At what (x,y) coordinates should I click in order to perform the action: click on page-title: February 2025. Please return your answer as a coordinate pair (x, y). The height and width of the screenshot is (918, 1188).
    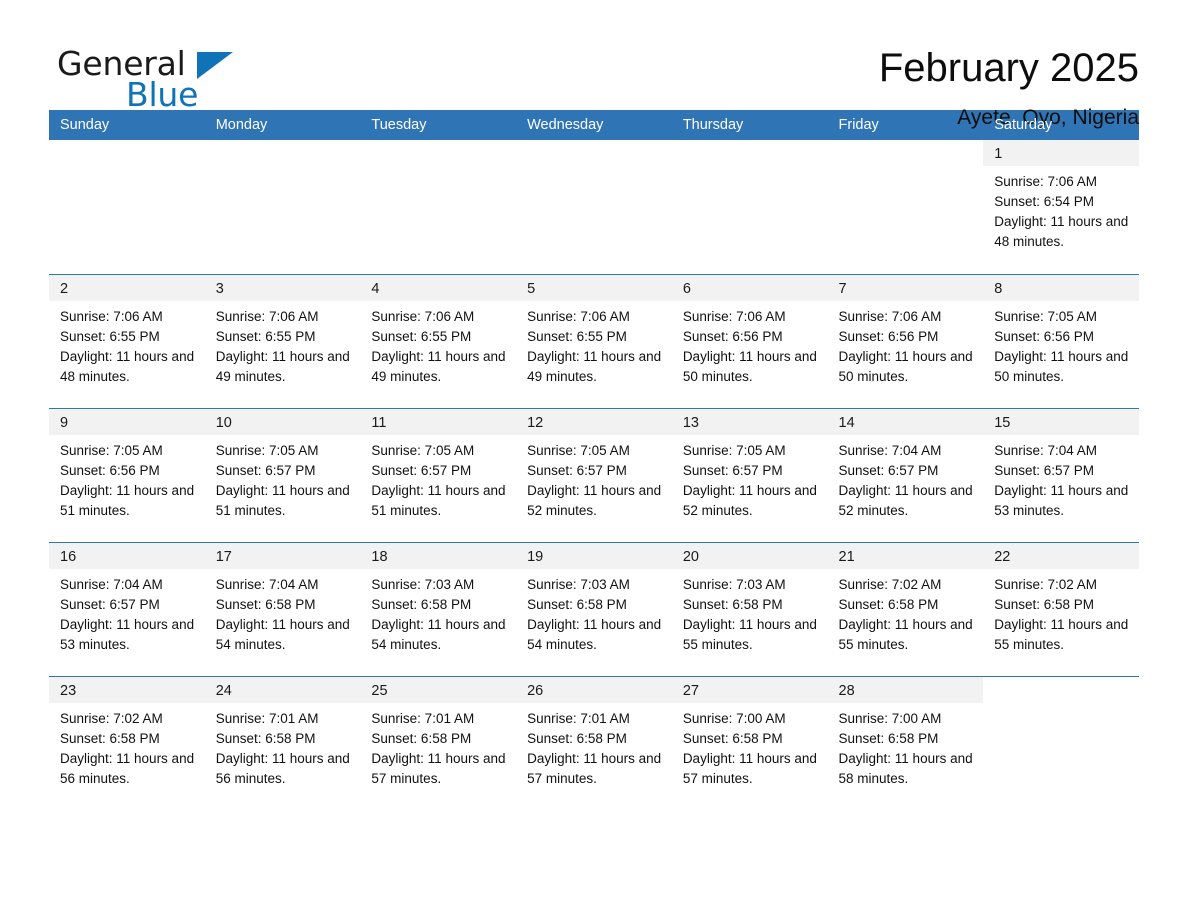
    Looking at the image, I should click on (1008, 68).